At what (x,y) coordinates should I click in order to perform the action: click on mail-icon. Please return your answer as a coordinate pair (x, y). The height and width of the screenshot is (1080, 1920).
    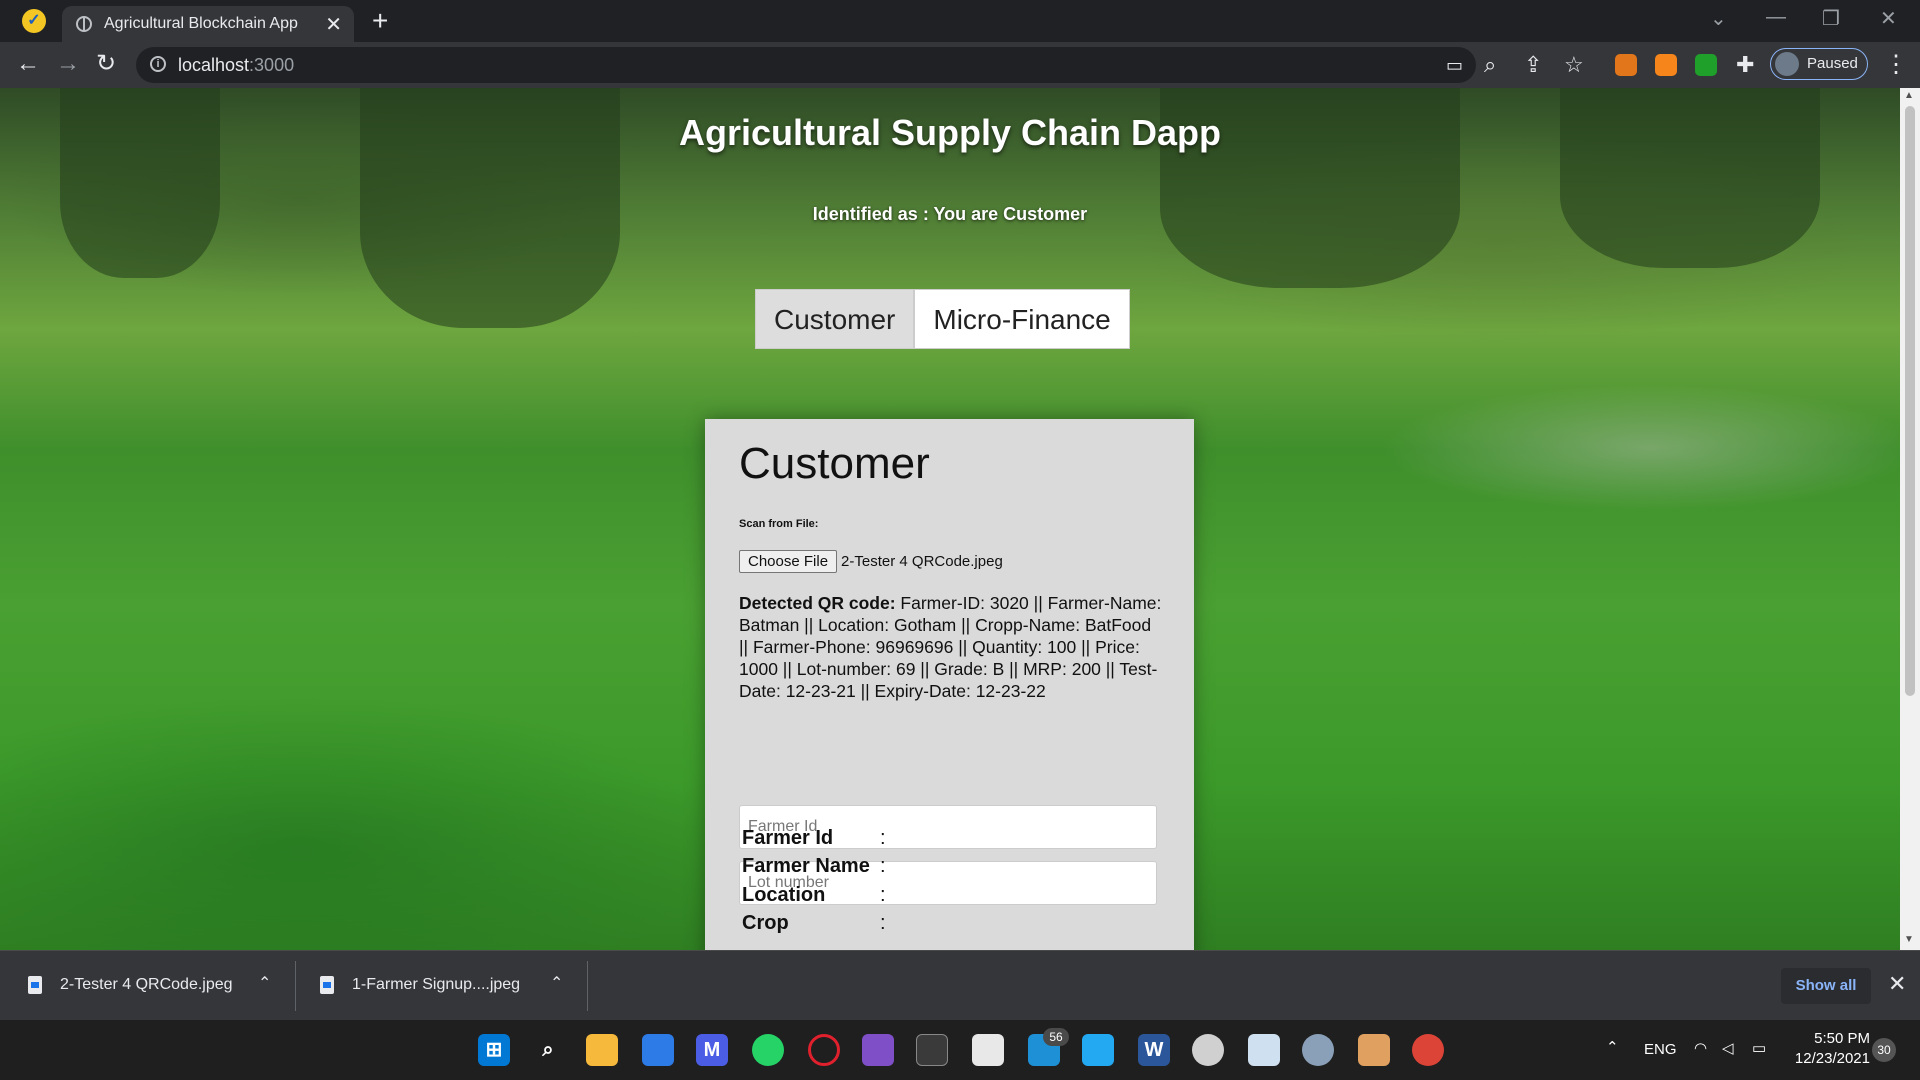
    Looking at the image, I should click on (658, 1050).